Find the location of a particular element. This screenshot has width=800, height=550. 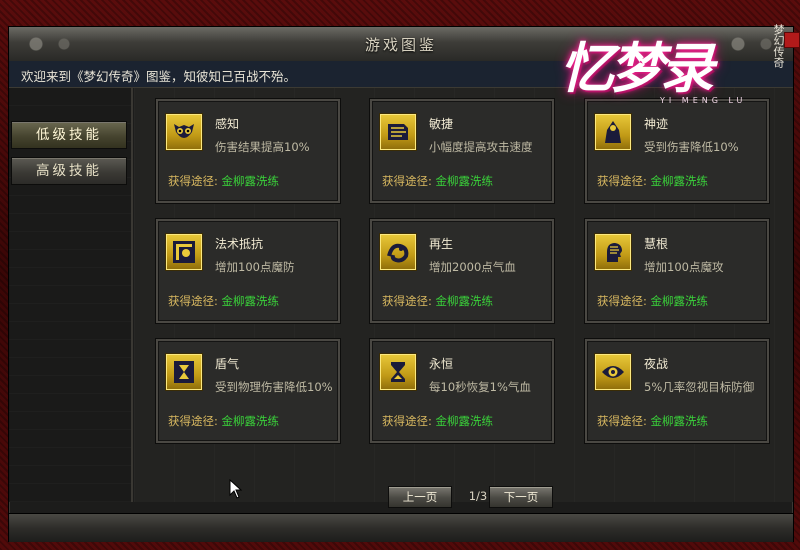

prev-page-button: 上一页 is located at coordinates (420, 497).